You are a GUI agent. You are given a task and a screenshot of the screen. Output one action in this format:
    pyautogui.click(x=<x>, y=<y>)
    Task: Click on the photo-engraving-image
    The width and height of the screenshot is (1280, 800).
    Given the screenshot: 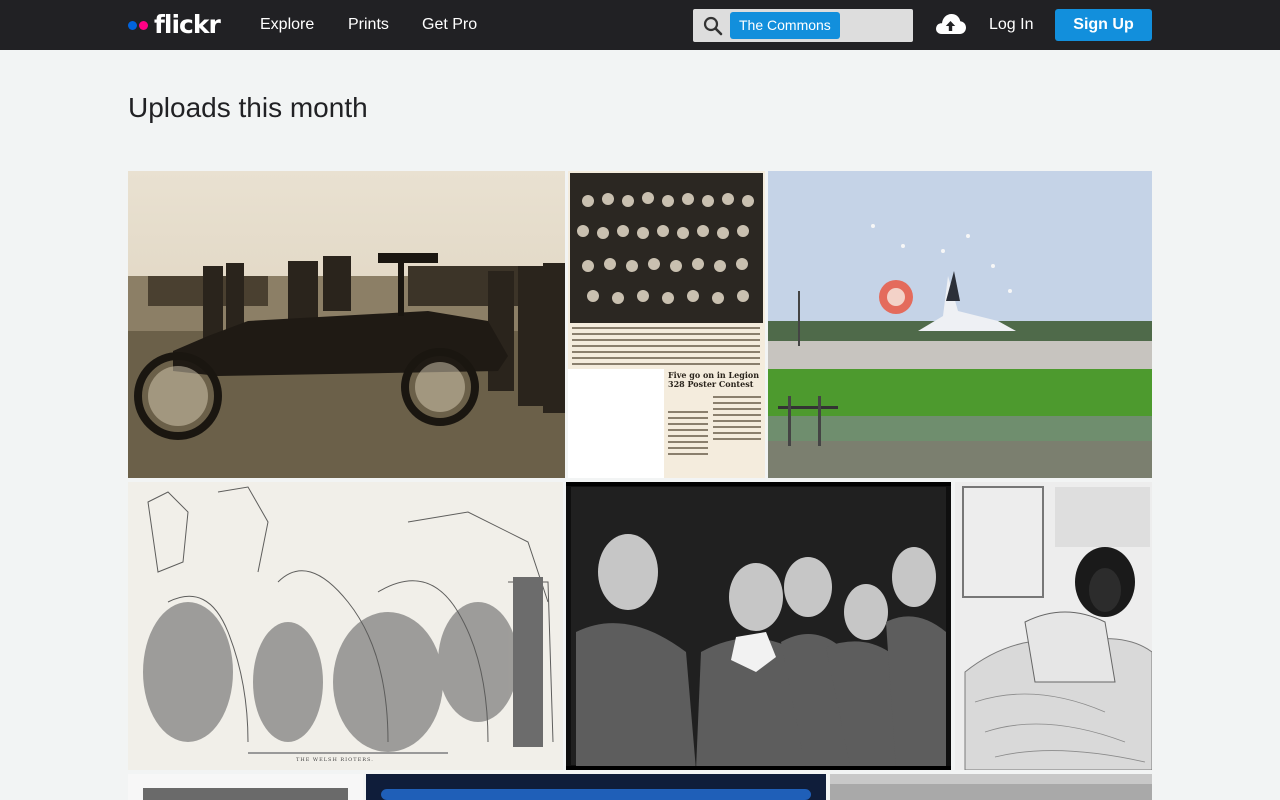 What is the action you would take?
    pyautogui.click(x=345, y=626)
    